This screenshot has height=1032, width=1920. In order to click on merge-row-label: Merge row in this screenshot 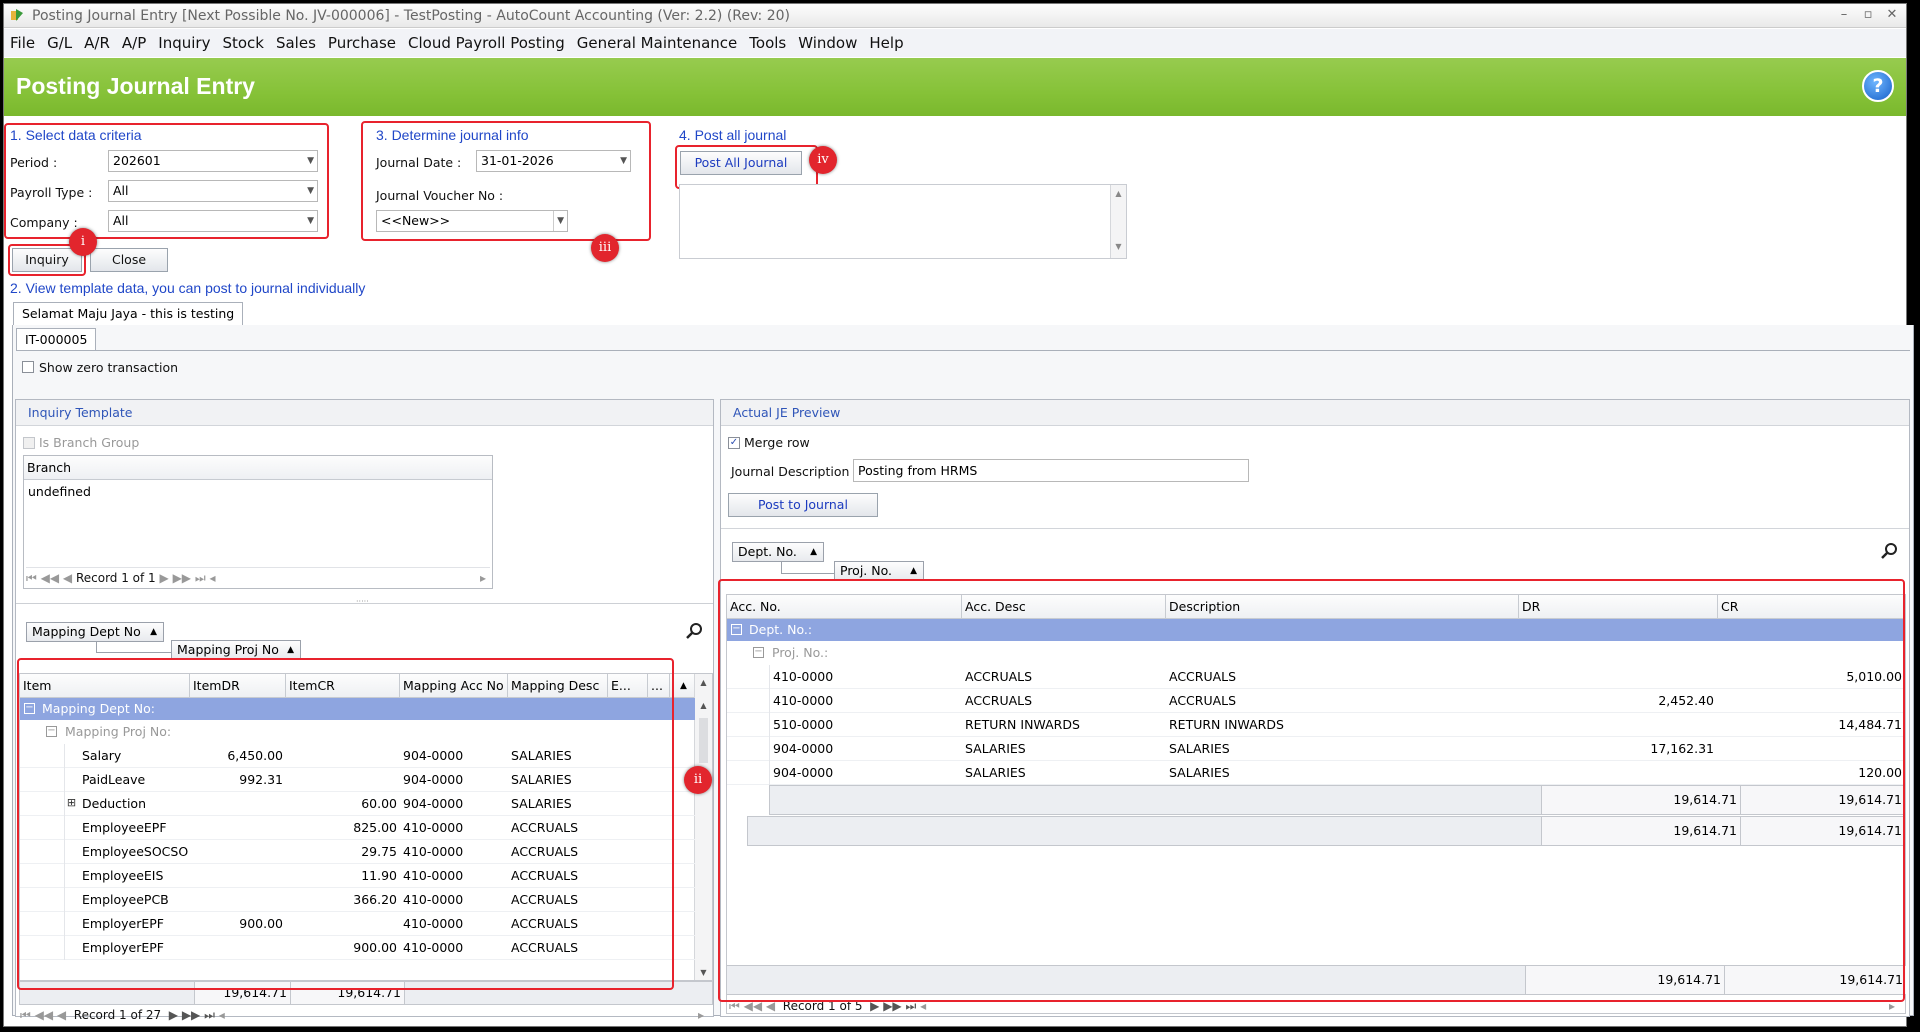, I will do `click(777, 442)`.